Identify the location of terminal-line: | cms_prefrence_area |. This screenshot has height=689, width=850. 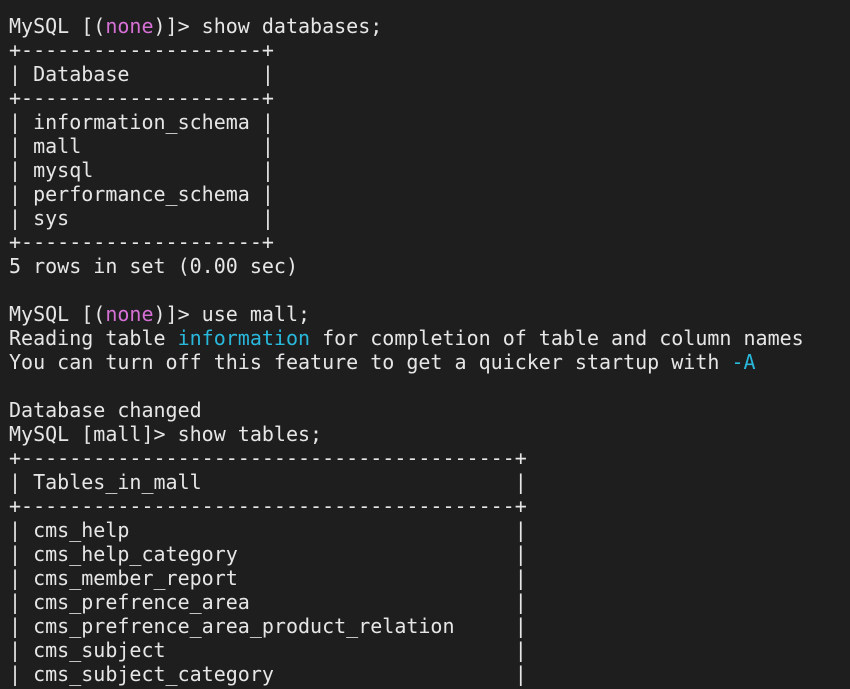
(429, 602).